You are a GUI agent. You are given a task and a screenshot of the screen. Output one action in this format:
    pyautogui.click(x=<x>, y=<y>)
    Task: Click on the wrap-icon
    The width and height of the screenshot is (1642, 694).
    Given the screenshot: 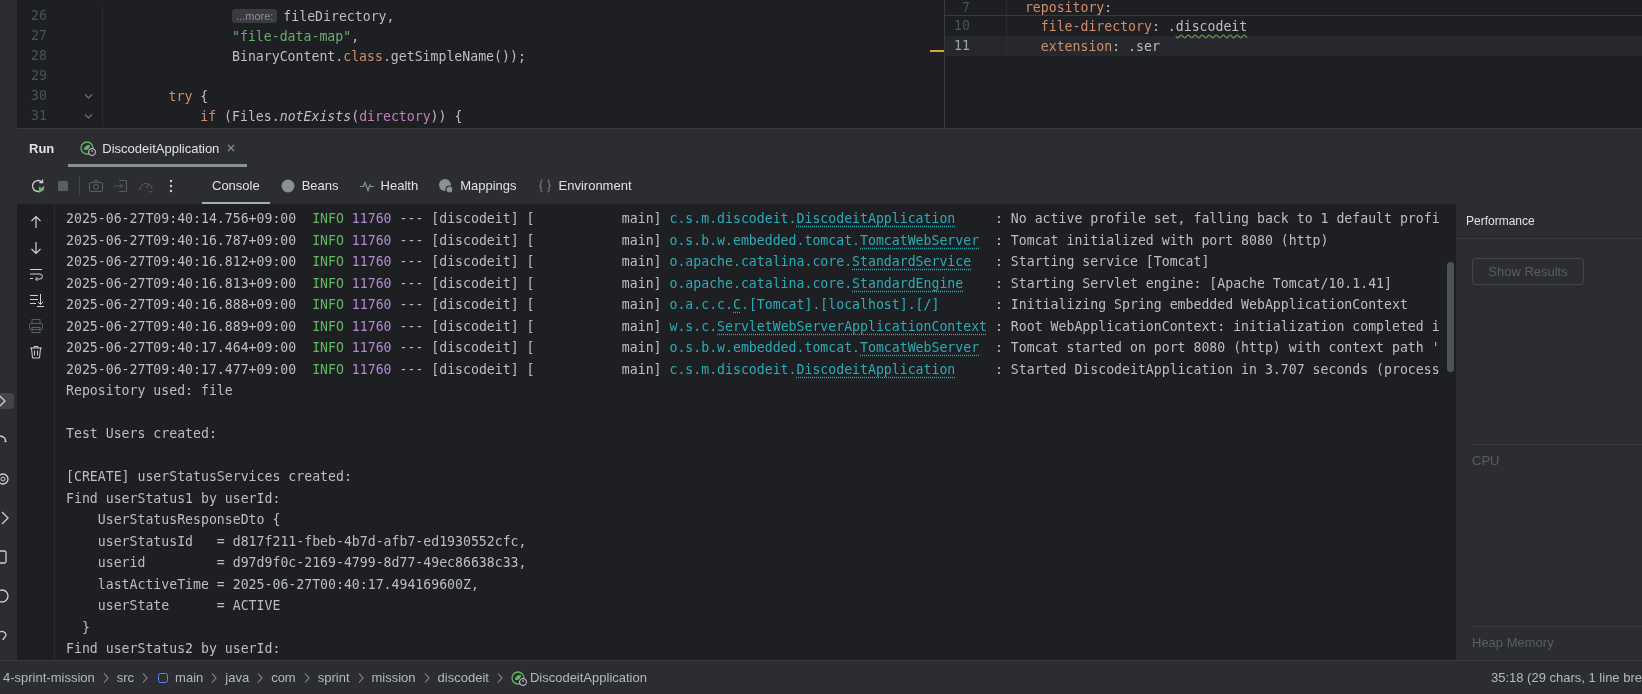 What is the action you would take?
    pyautogui.click(x=35, y=274)
    